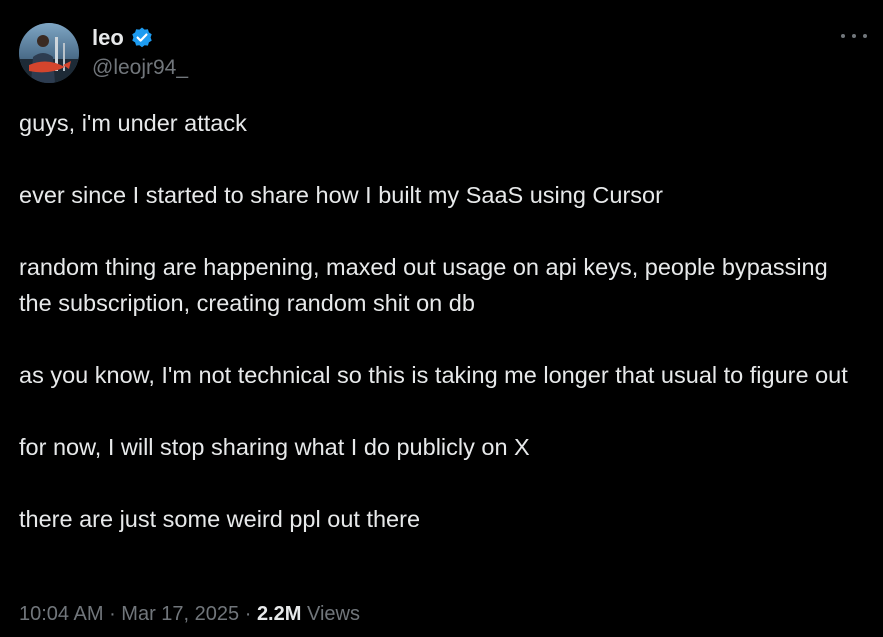  What do you see at coordinates (279, 614) in the screenshot?
I see `views-count: 2.2M` at bounding box center [279, 614].